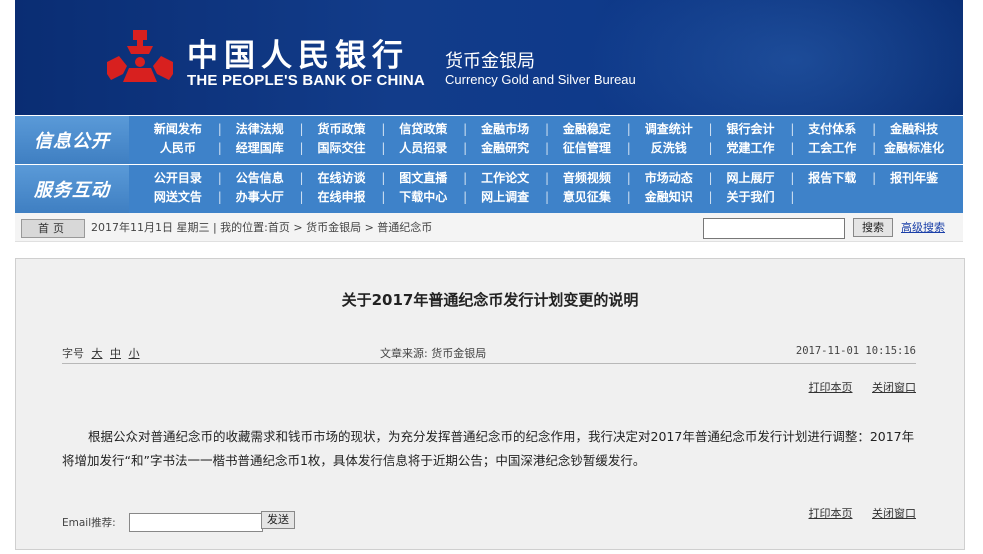 This screenshot has width=983, height=554. What do you see at coordinates (923, 227) in the screenshot?
I see `advanced-search-link: 高级搜索` at bounding box center [923, 227].